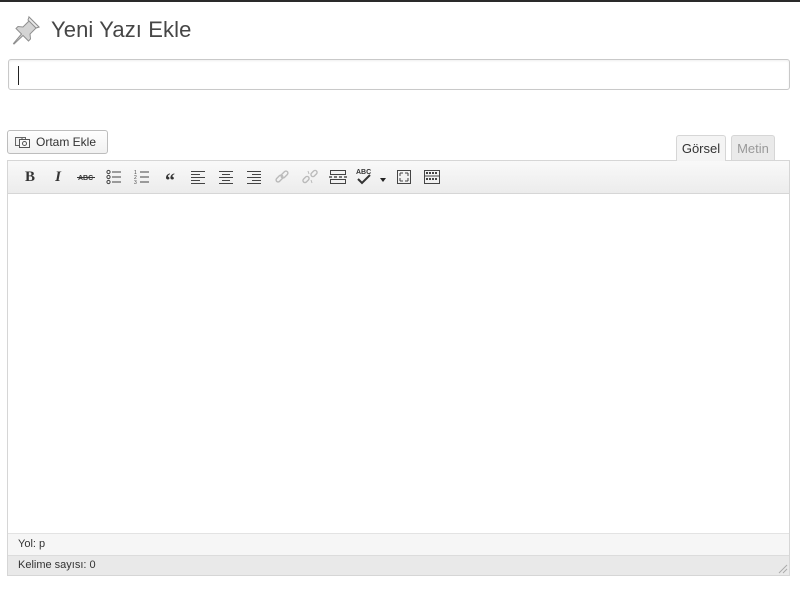  I want to click on fullscreen-icon, so click(404, 177).